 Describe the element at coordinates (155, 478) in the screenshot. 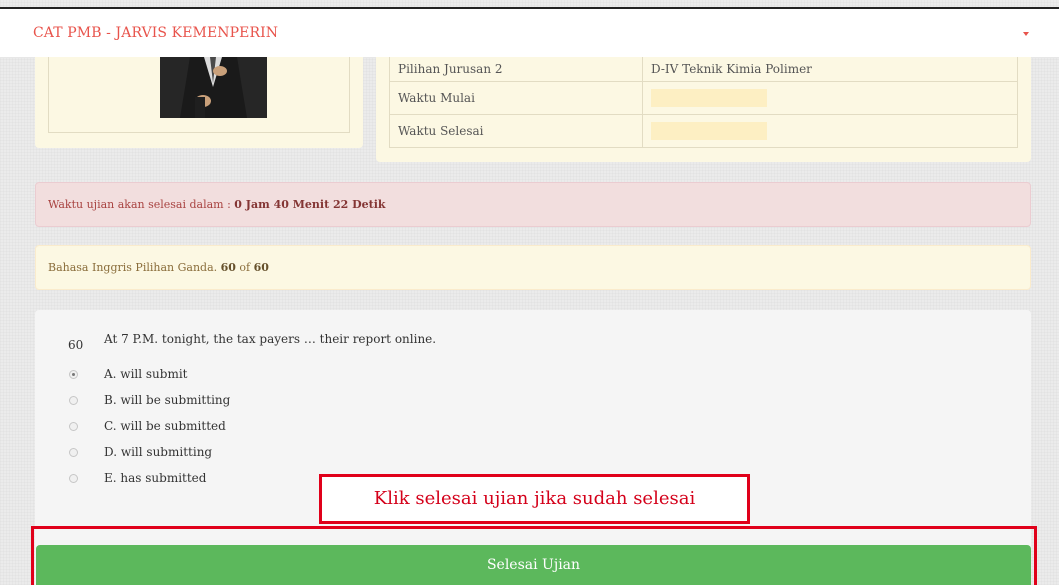

I see `option-label: E. has submitted` at that location.